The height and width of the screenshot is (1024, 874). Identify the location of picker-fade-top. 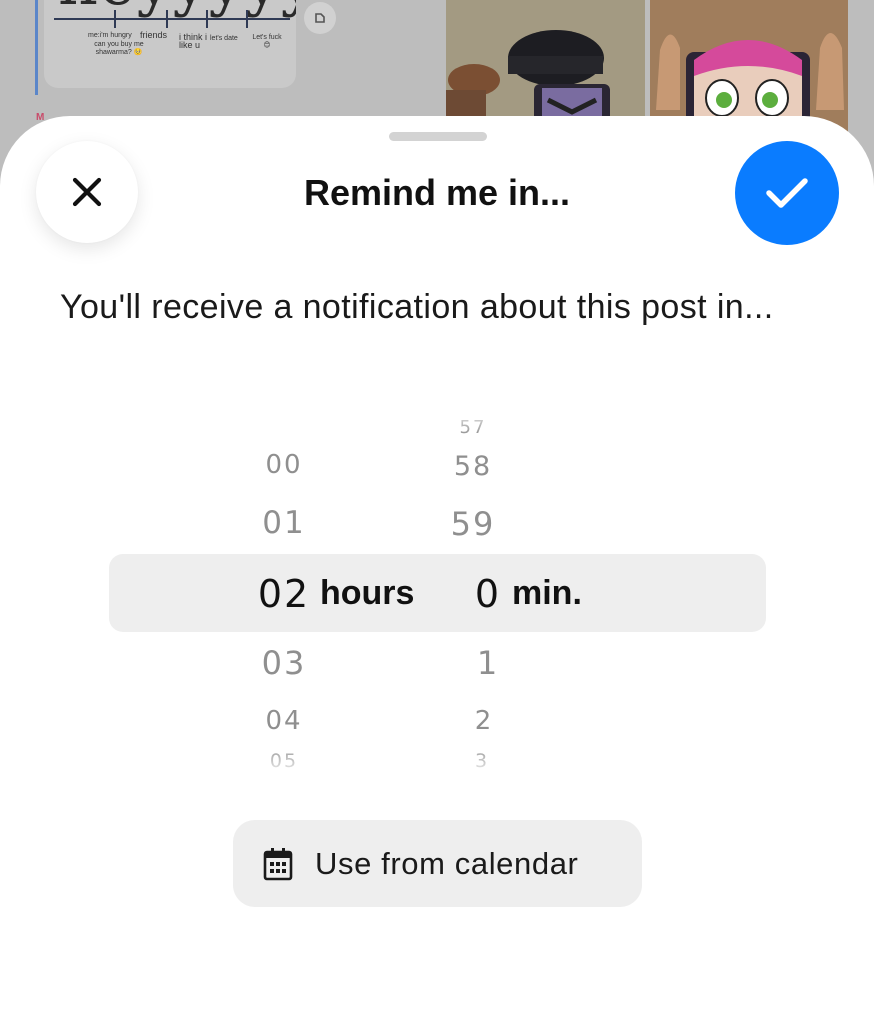
(380, 421).